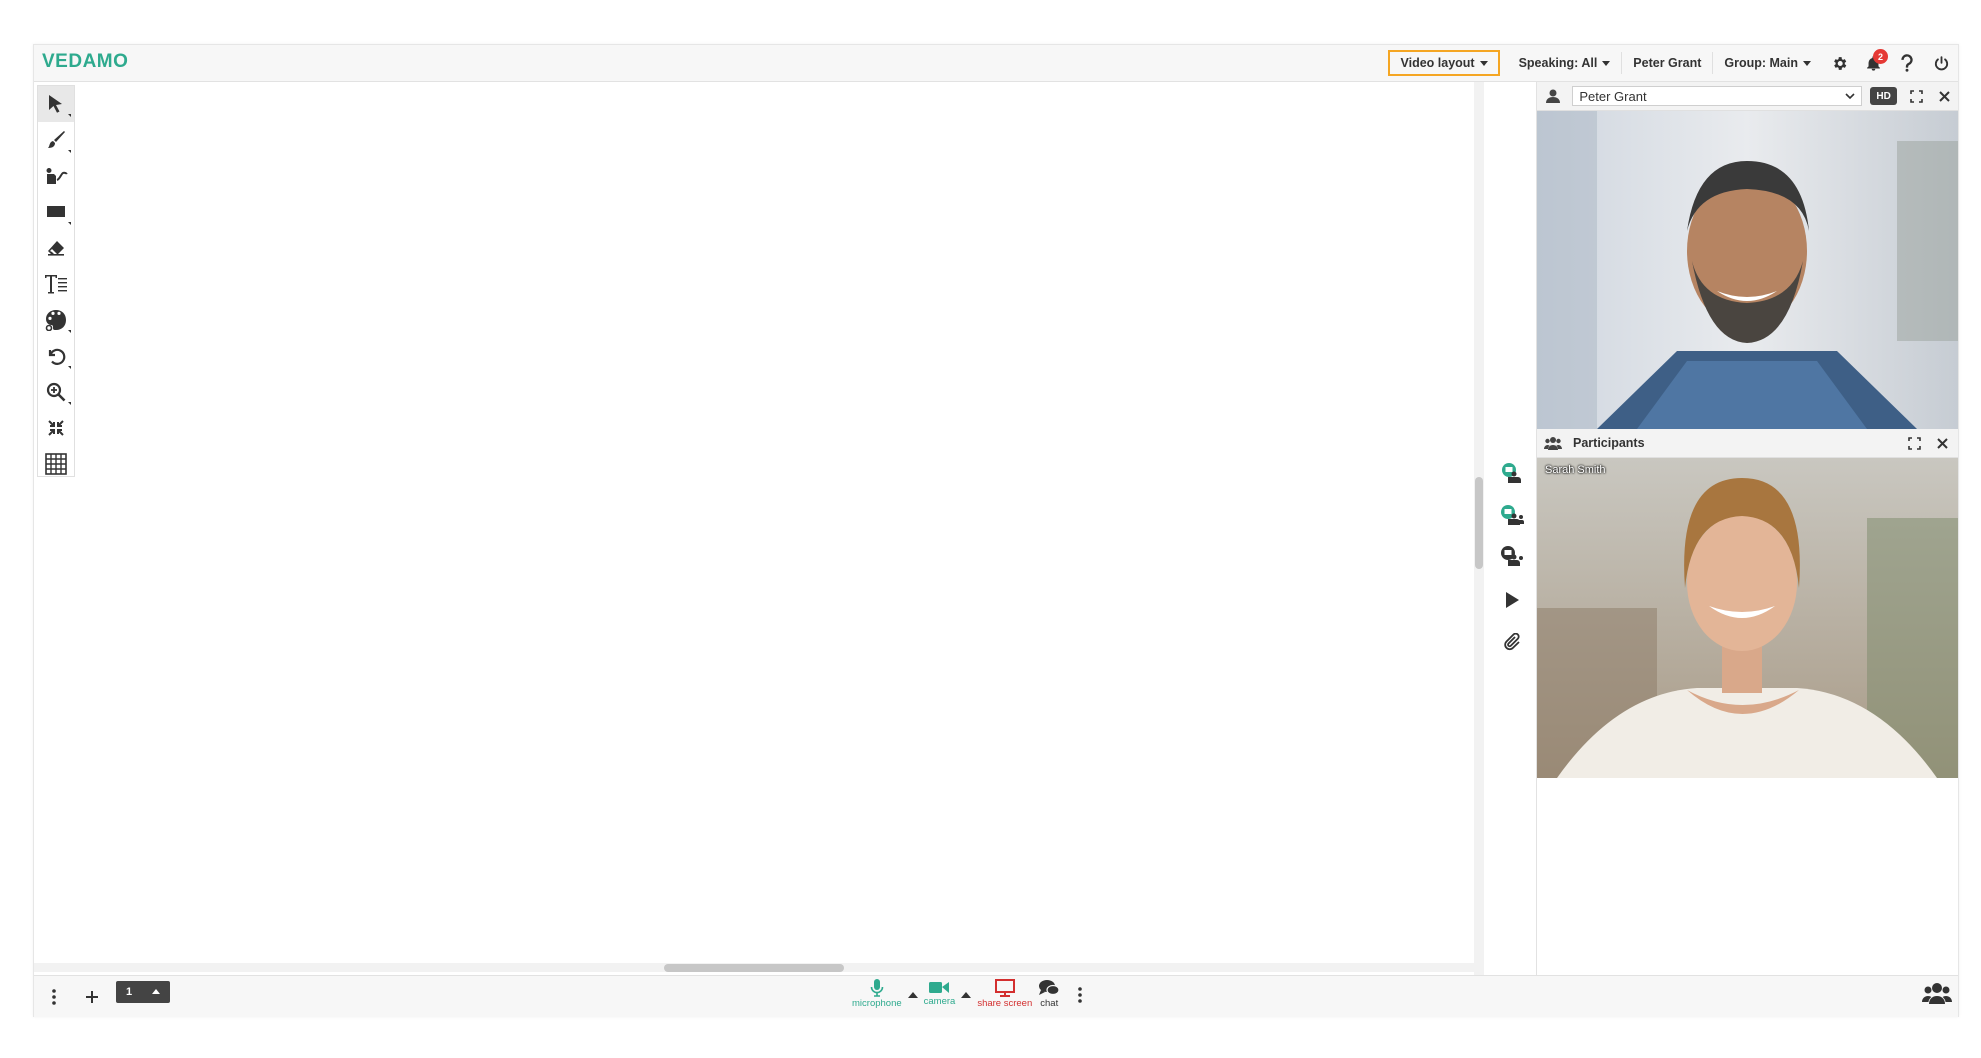 The image size is (1981, 1058). What do you see at coordinates (129, 991) in the screenshot?
I see `page-number: 1` at bounding box center [129, 991].